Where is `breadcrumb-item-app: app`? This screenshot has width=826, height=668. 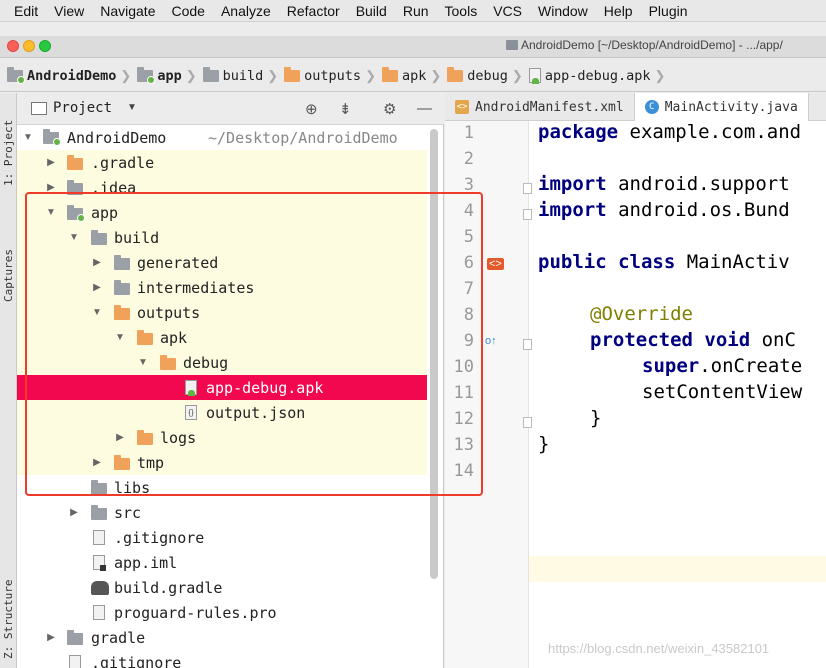 breadcrumb-item-app: app is located at coordinates (159, 75).